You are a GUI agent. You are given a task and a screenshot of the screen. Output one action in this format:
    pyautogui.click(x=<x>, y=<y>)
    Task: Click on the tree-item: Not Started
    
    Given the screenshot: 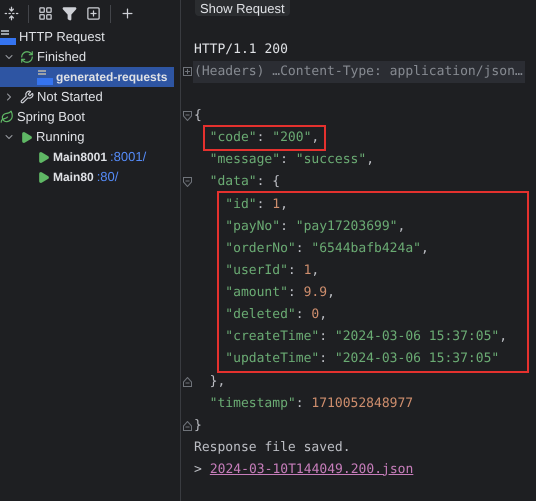 What is the action you would take?
    pyautogui.click(x=87, y=97)
    